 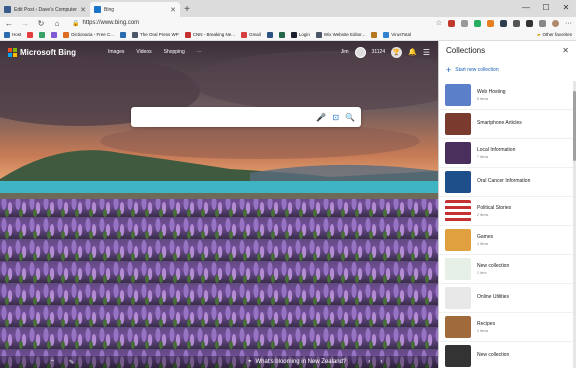 What do you see at coordinates (526, 7) in the screenshot?
I see `minimize-button: —` at bounding box center [526, 7].